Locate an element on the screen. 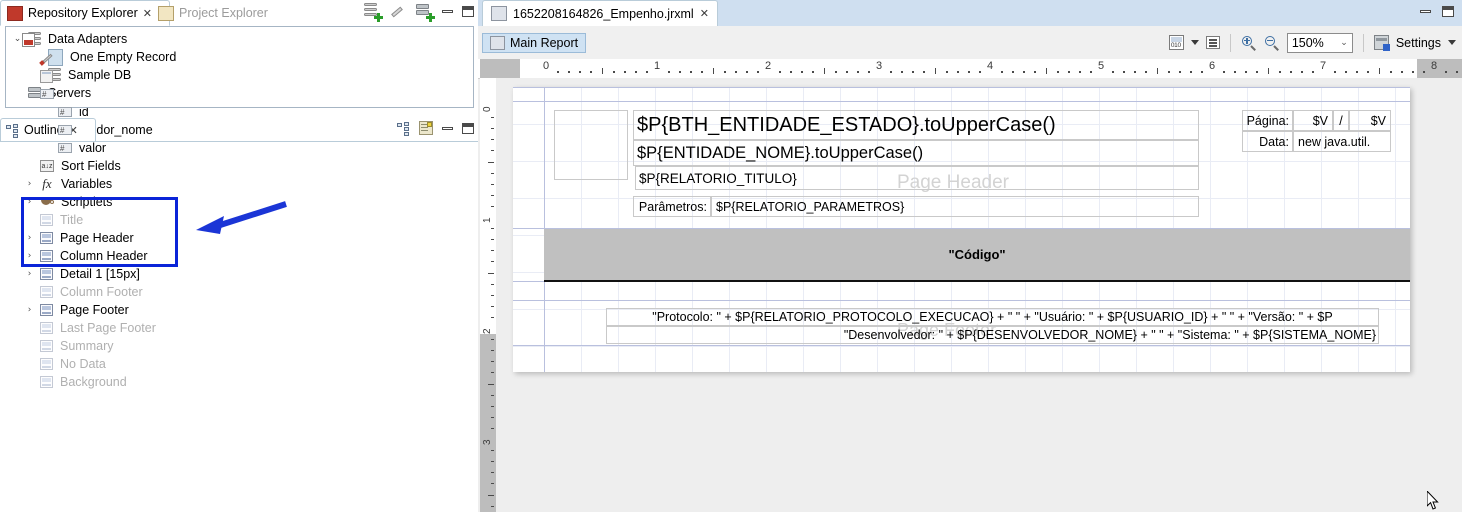 The image size is (1462, 512). editor-toolbar: 010 150% ⌄ Settings is located at coordinates (1312, 42).